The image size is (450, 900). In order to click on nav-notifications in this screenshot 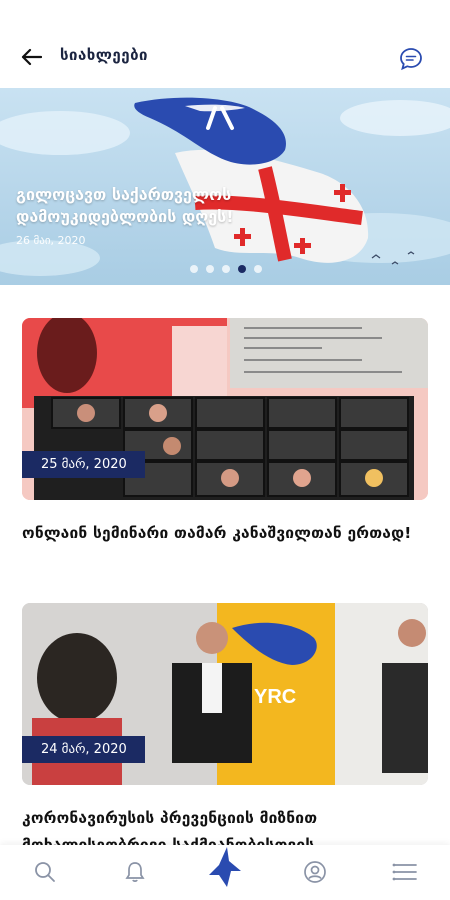, I will do `click(135, 872)`.